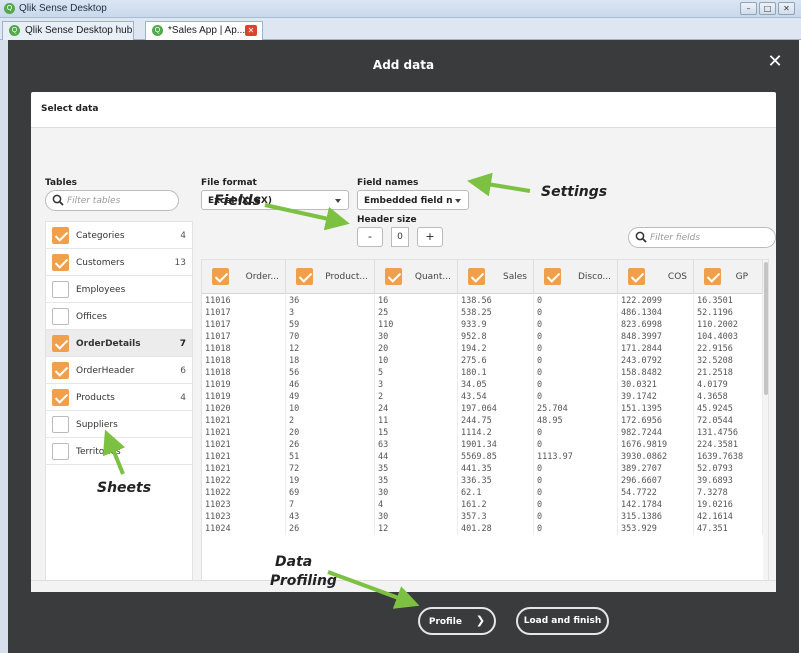  Describe the element at coordinates (416, 517) in the screenshot. I see `table-cell: 30` at that location.